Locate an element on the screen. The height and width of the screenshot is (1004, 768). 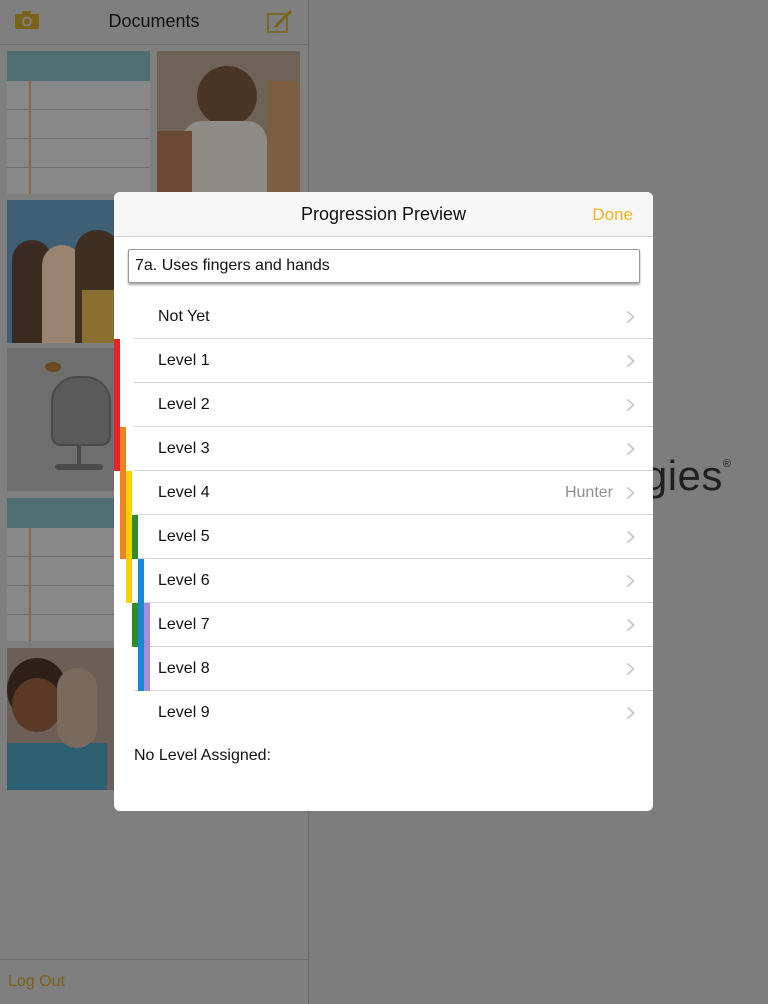
no-level-assigned-label: No Level Assigned: is located at coordinates (202, 755).